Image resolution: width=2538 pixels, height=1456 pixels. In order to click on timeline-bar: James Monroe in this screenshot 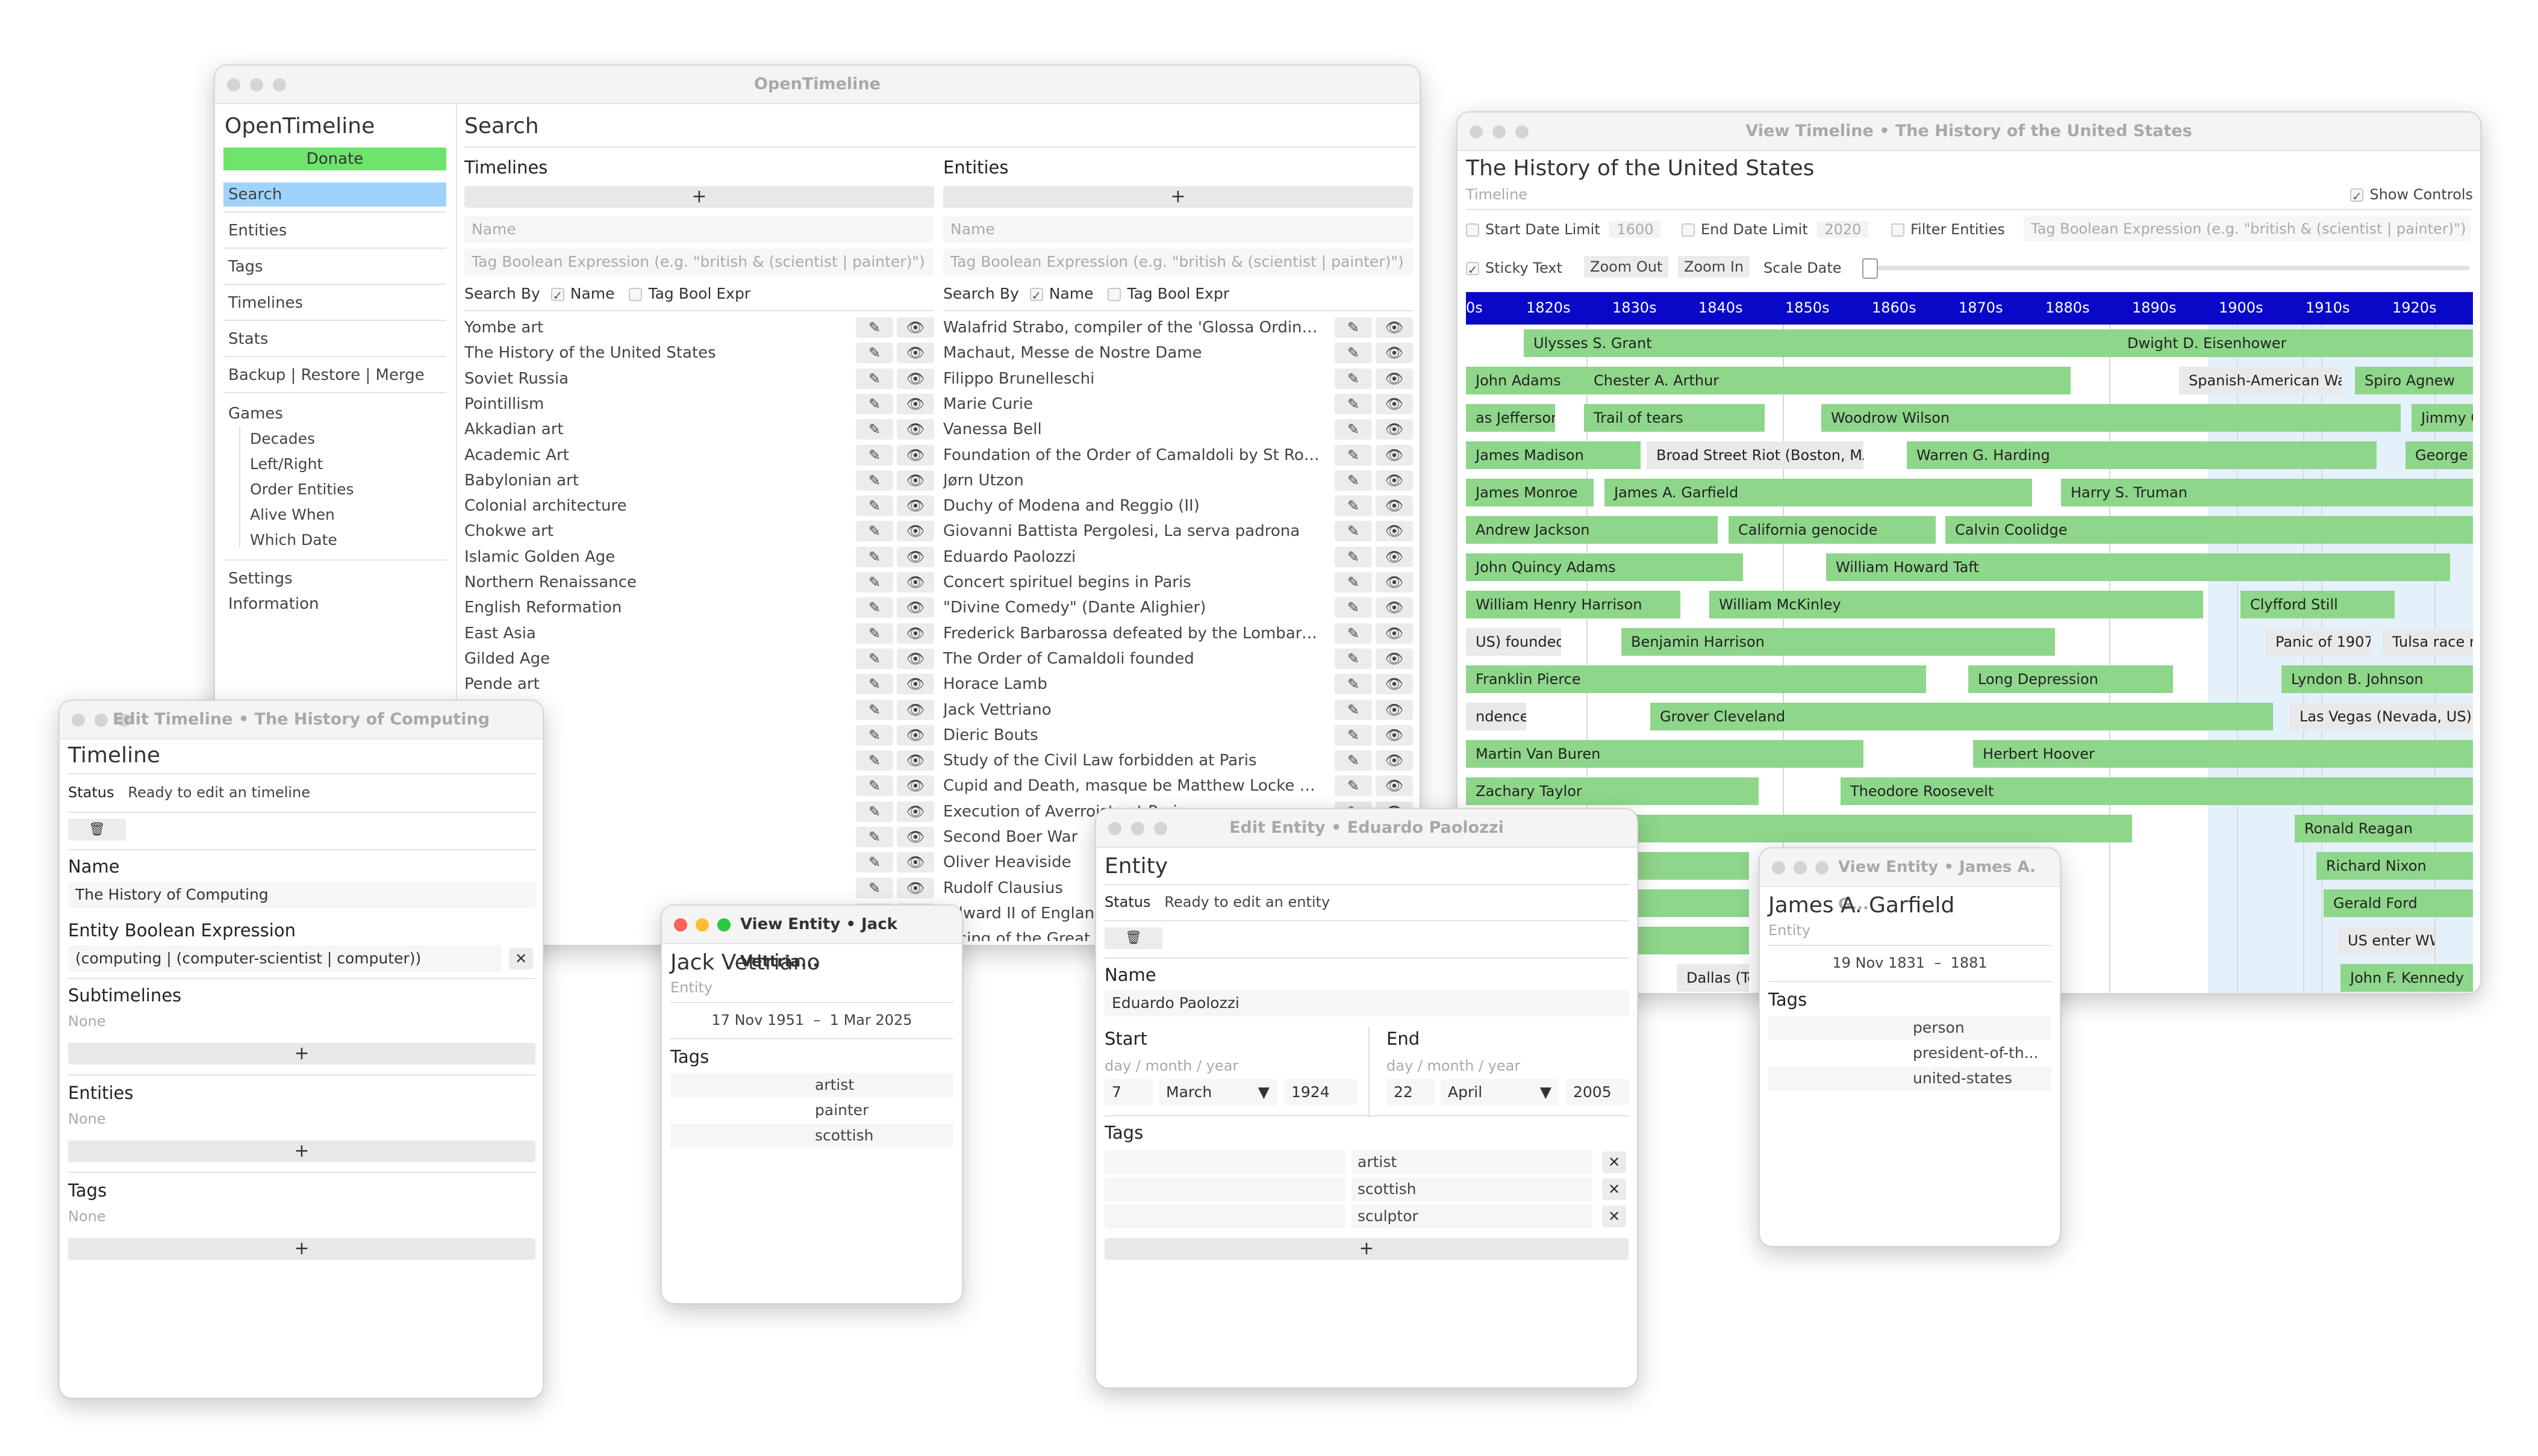, I will do `click(1530, 493)`.